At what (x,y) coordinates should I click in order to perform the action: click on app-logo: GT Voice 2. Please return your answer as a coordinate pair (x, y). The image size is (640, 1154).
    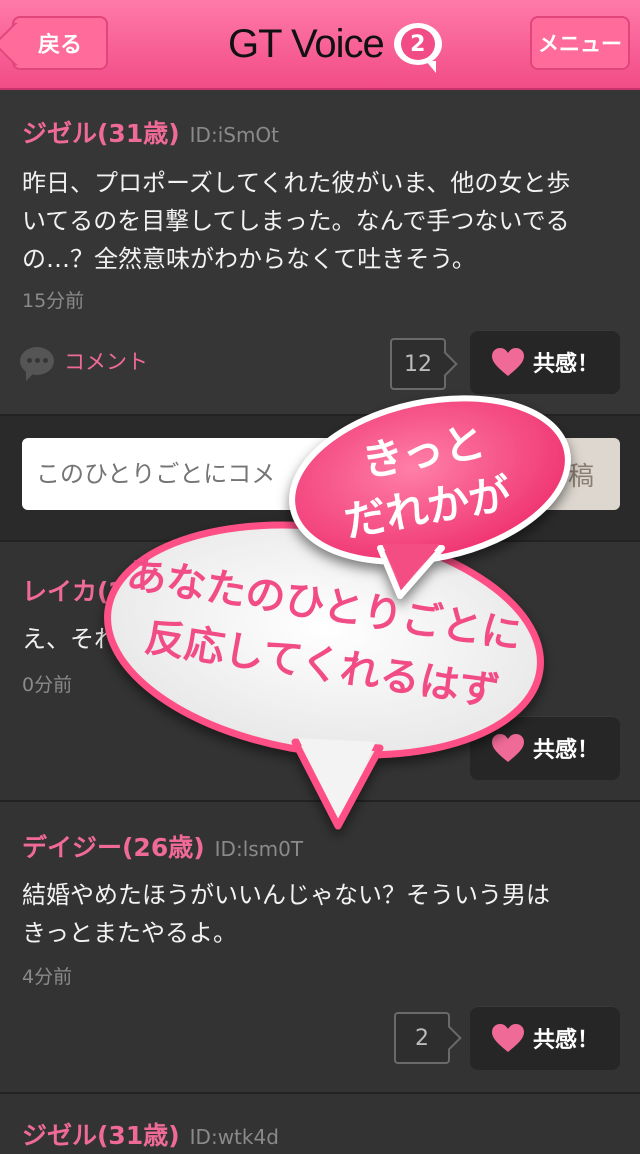
    Looking at the image, I should click on (335, 45).